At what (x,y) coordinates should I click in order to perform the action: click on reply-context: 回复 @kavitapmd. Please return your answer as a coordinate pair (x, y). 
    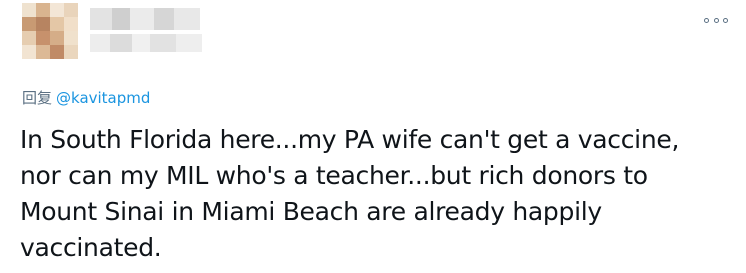
    Looking at the image, I should click on (86, 98).